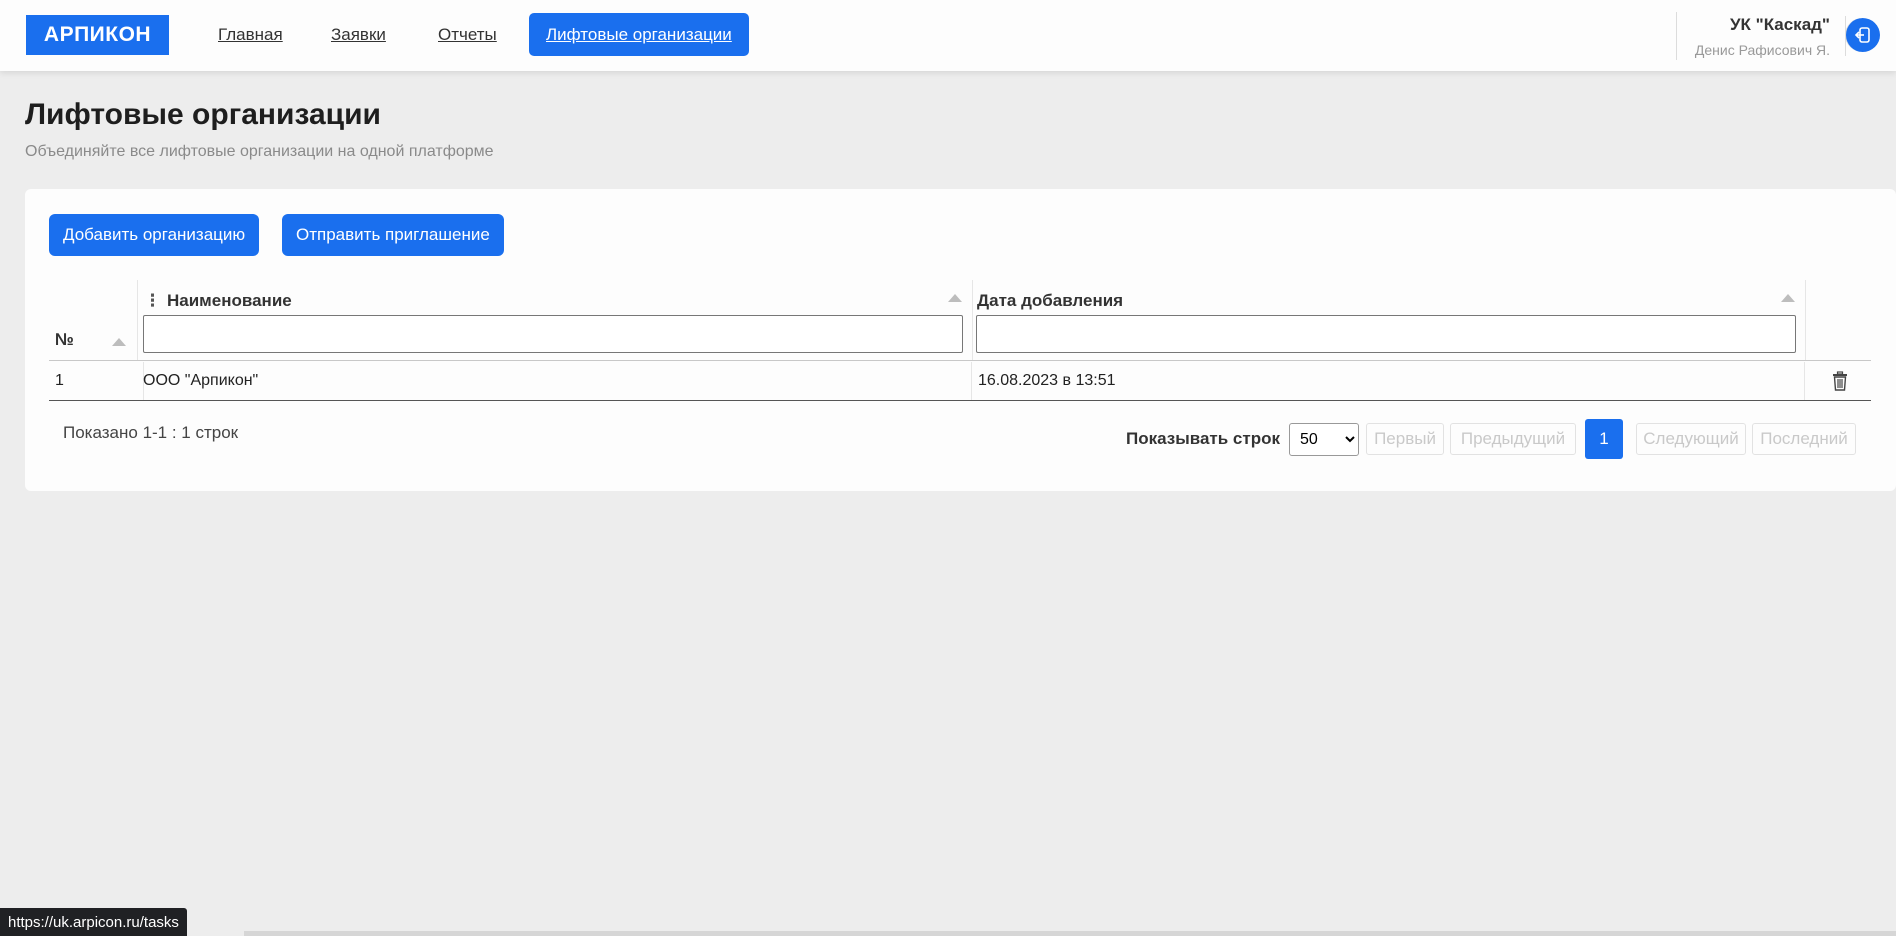 This screenshot has height=936, width=1896. What do you see at coordinates (358, 34) in the screenshot?
I see `nav-link-requests: Заявки` at bounding box center [358, 34].